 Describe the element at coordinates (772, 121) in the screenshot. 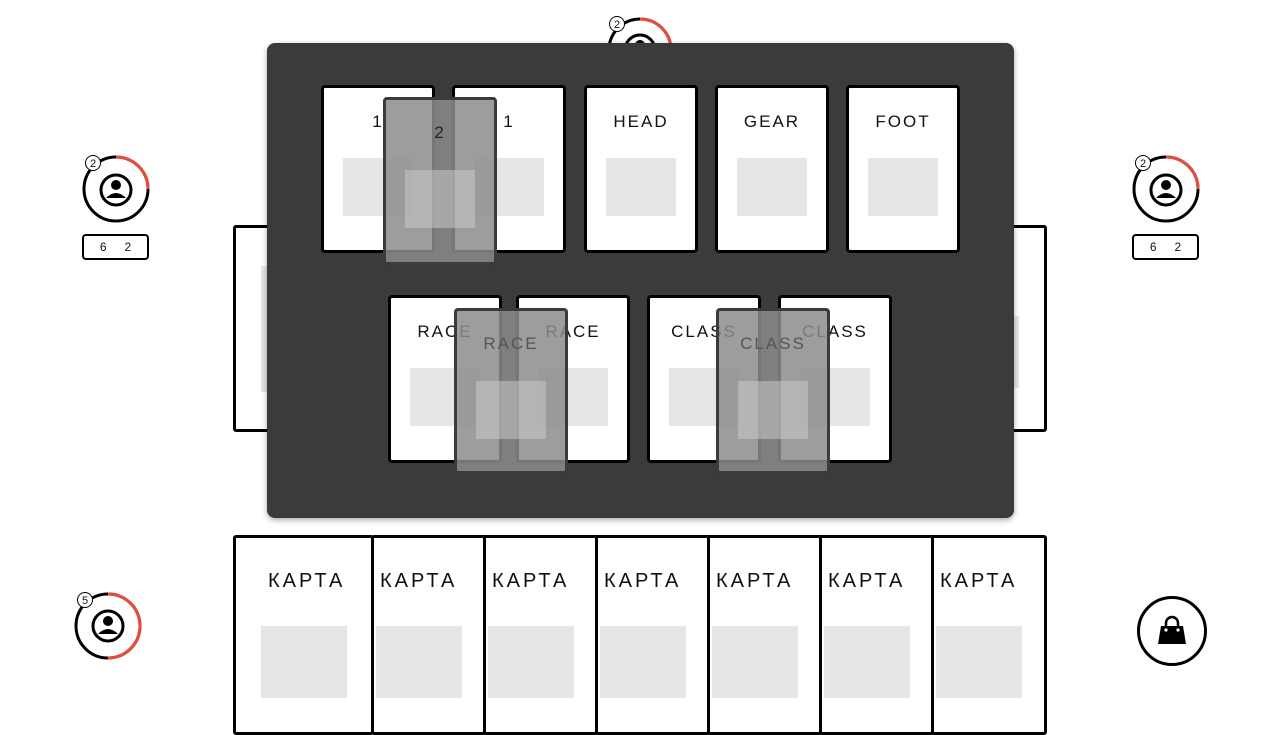

I see `slot-label: GEAR` at that location.